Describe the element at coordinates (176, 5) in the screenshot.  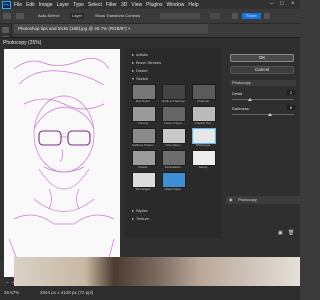
I see `menu-window: Window` at that location.